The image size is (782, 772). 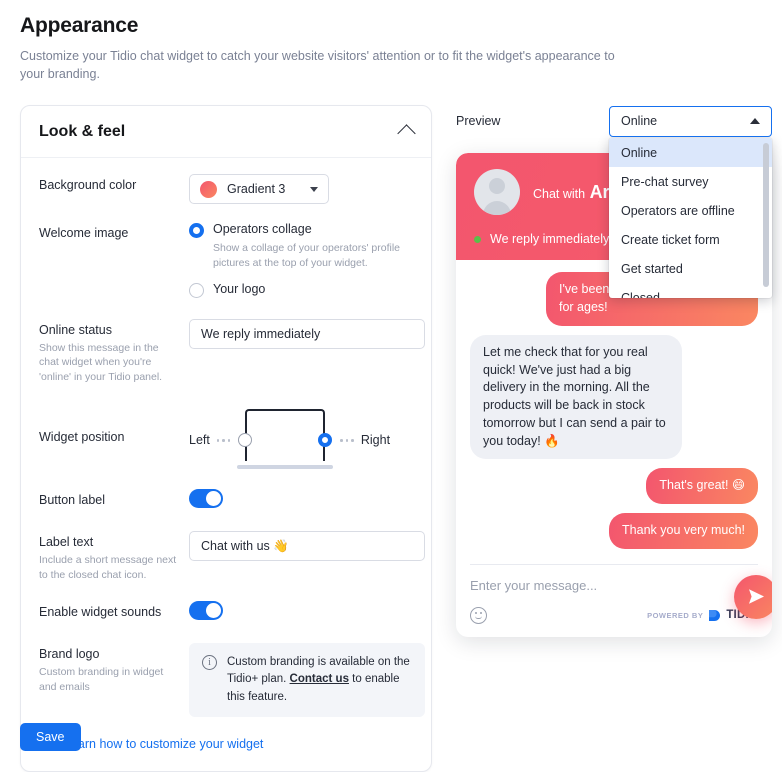 I want to click on widget-sounds-toggle, so click(x=206, y=610).